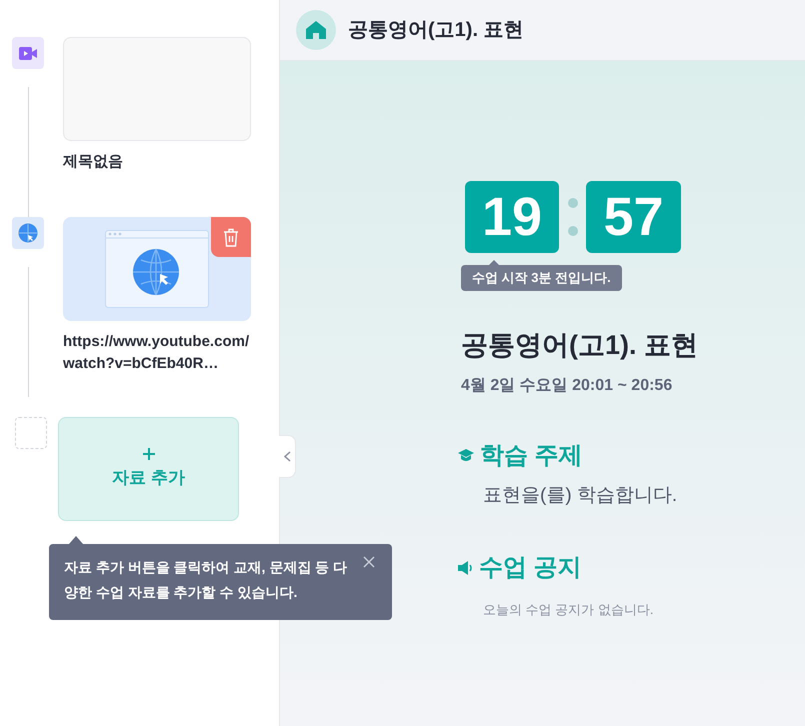 Image resolution: width=805 pixels, height=726 pixels. Describe the element at coordinates (633, 217) in the screenshot. I see `minutes-tile: 57` at that location.